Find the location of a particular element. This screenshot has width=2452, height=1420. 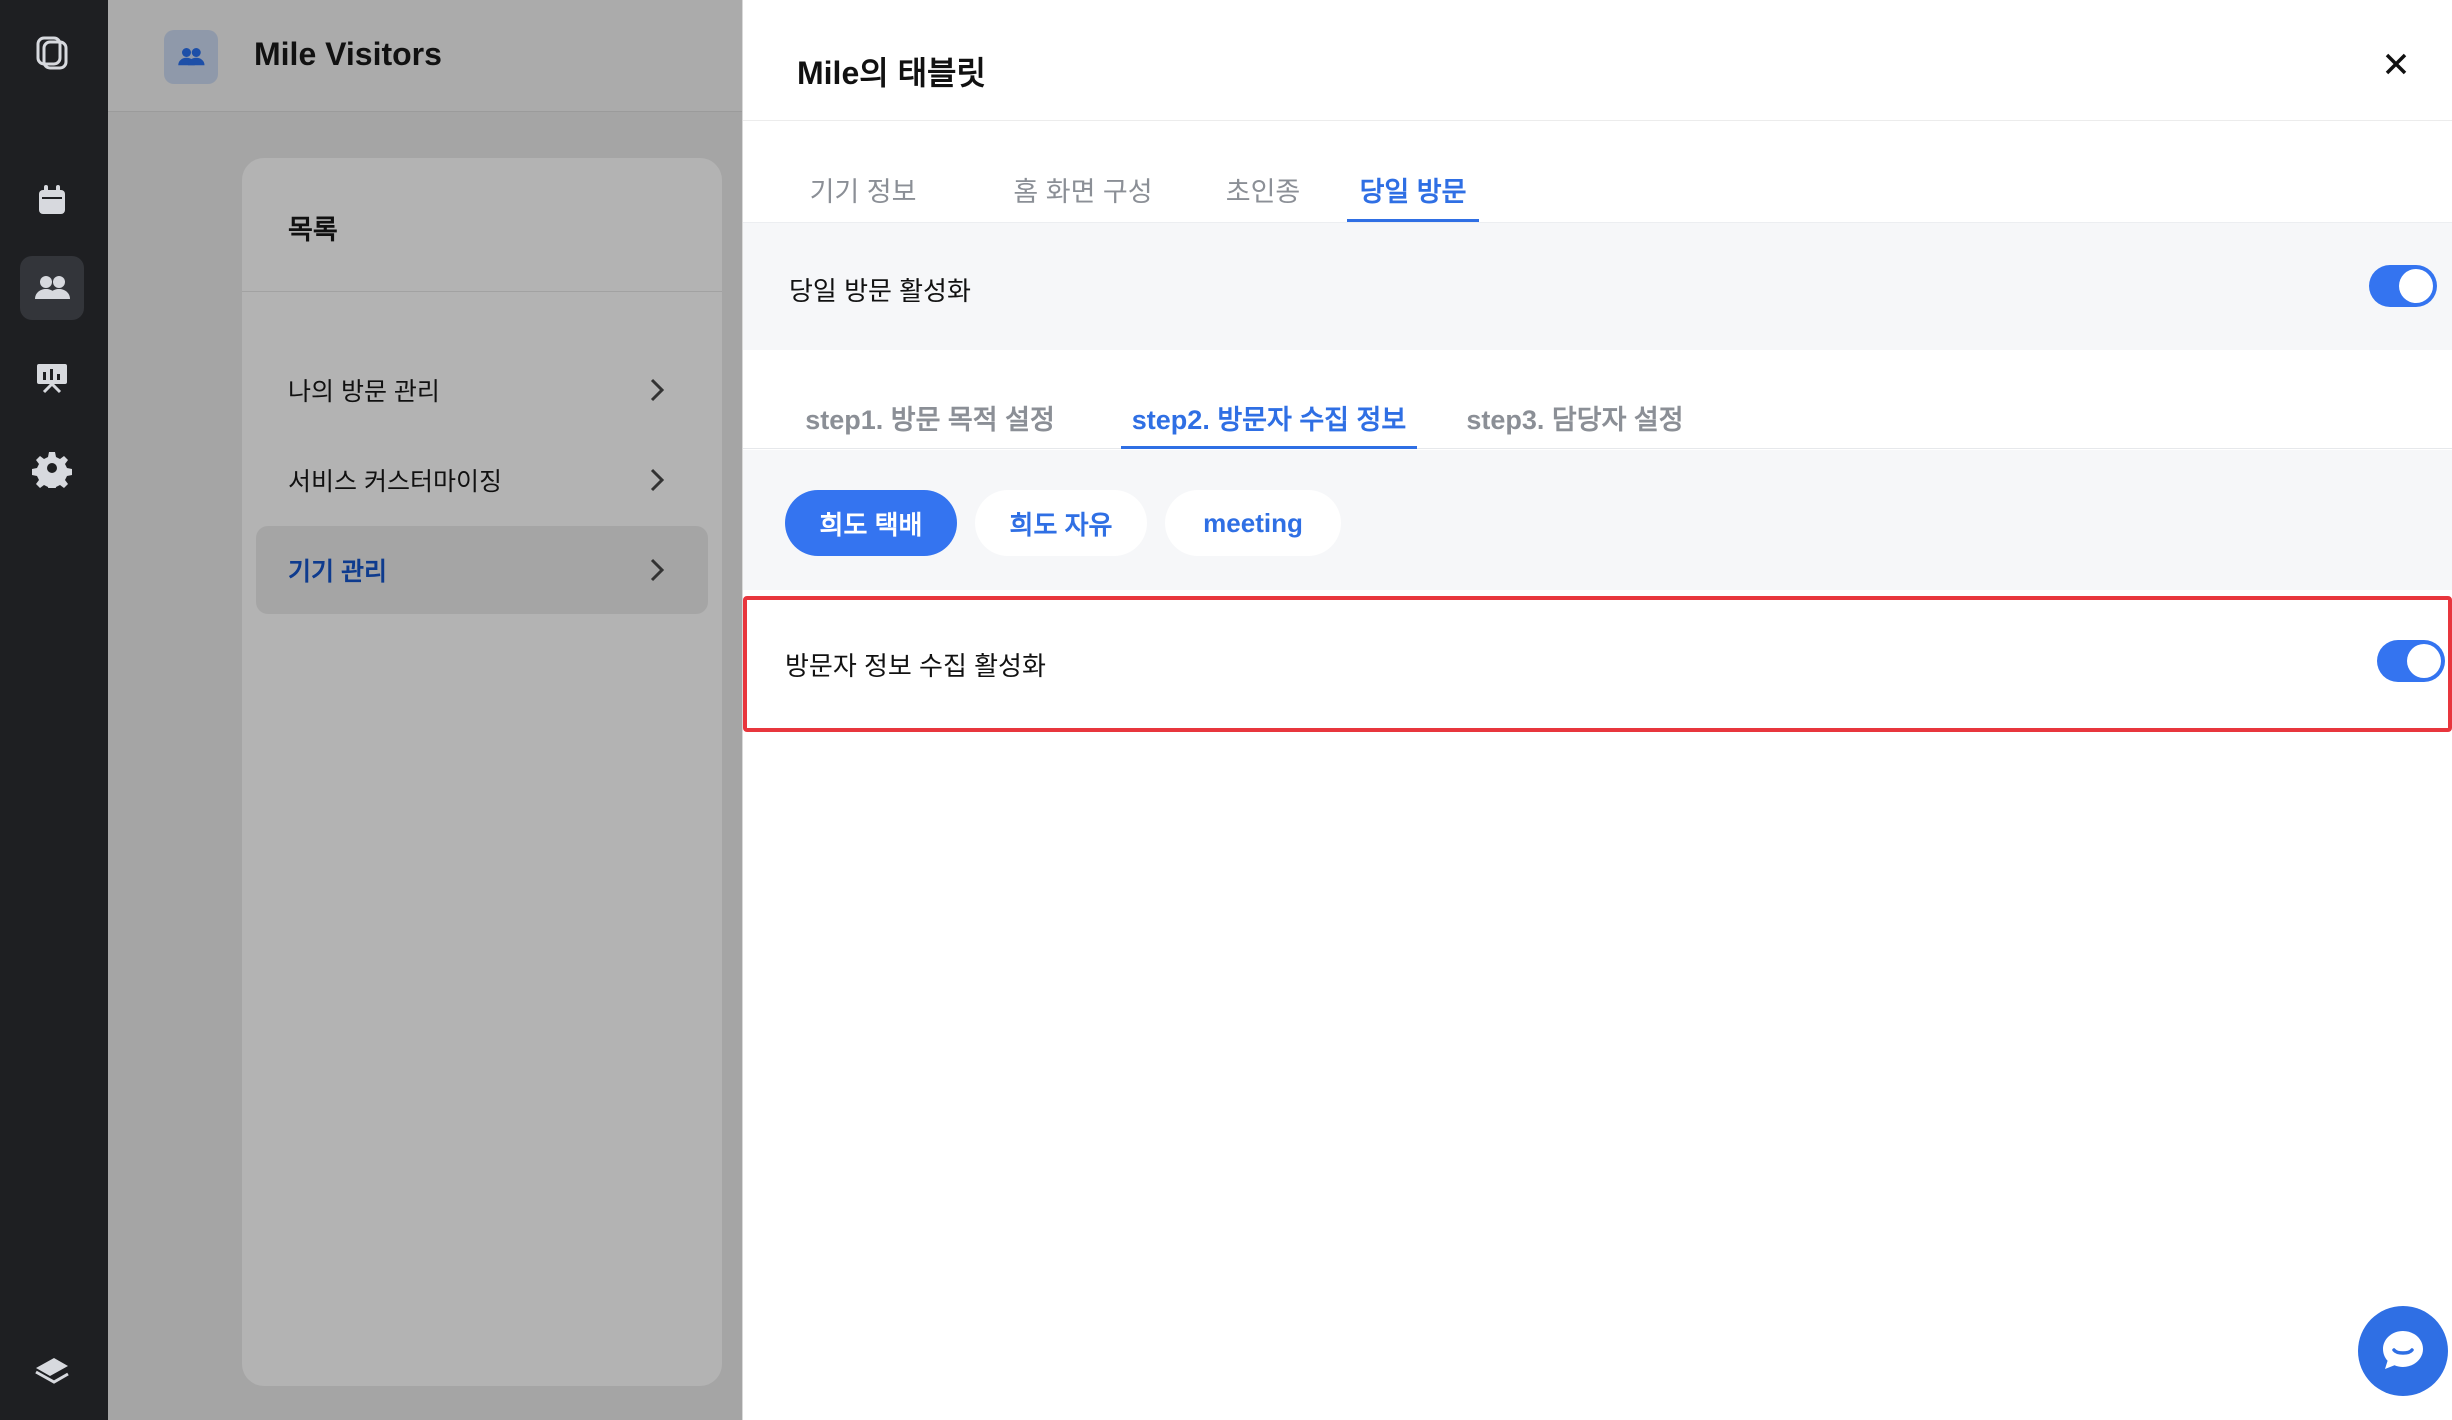

menu-item-my-visits: 나의 방문 관리 is located at coordinates (482, 390).